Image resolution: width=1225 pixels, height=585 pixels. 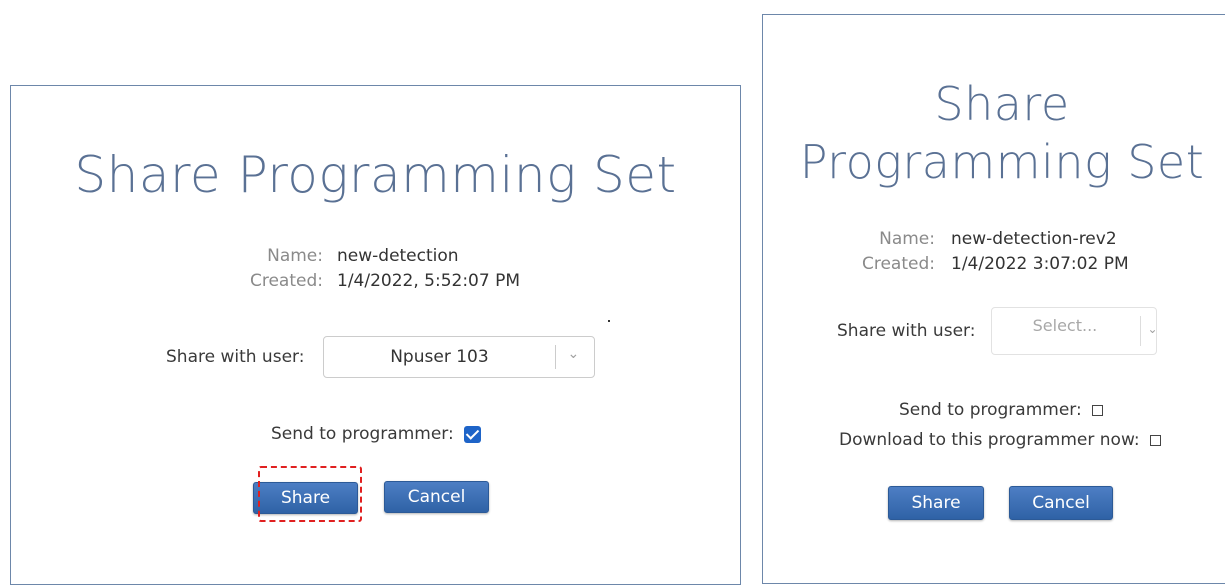 I want to click on name-value: new-detection-rev2, so click(x=1034, y=239).